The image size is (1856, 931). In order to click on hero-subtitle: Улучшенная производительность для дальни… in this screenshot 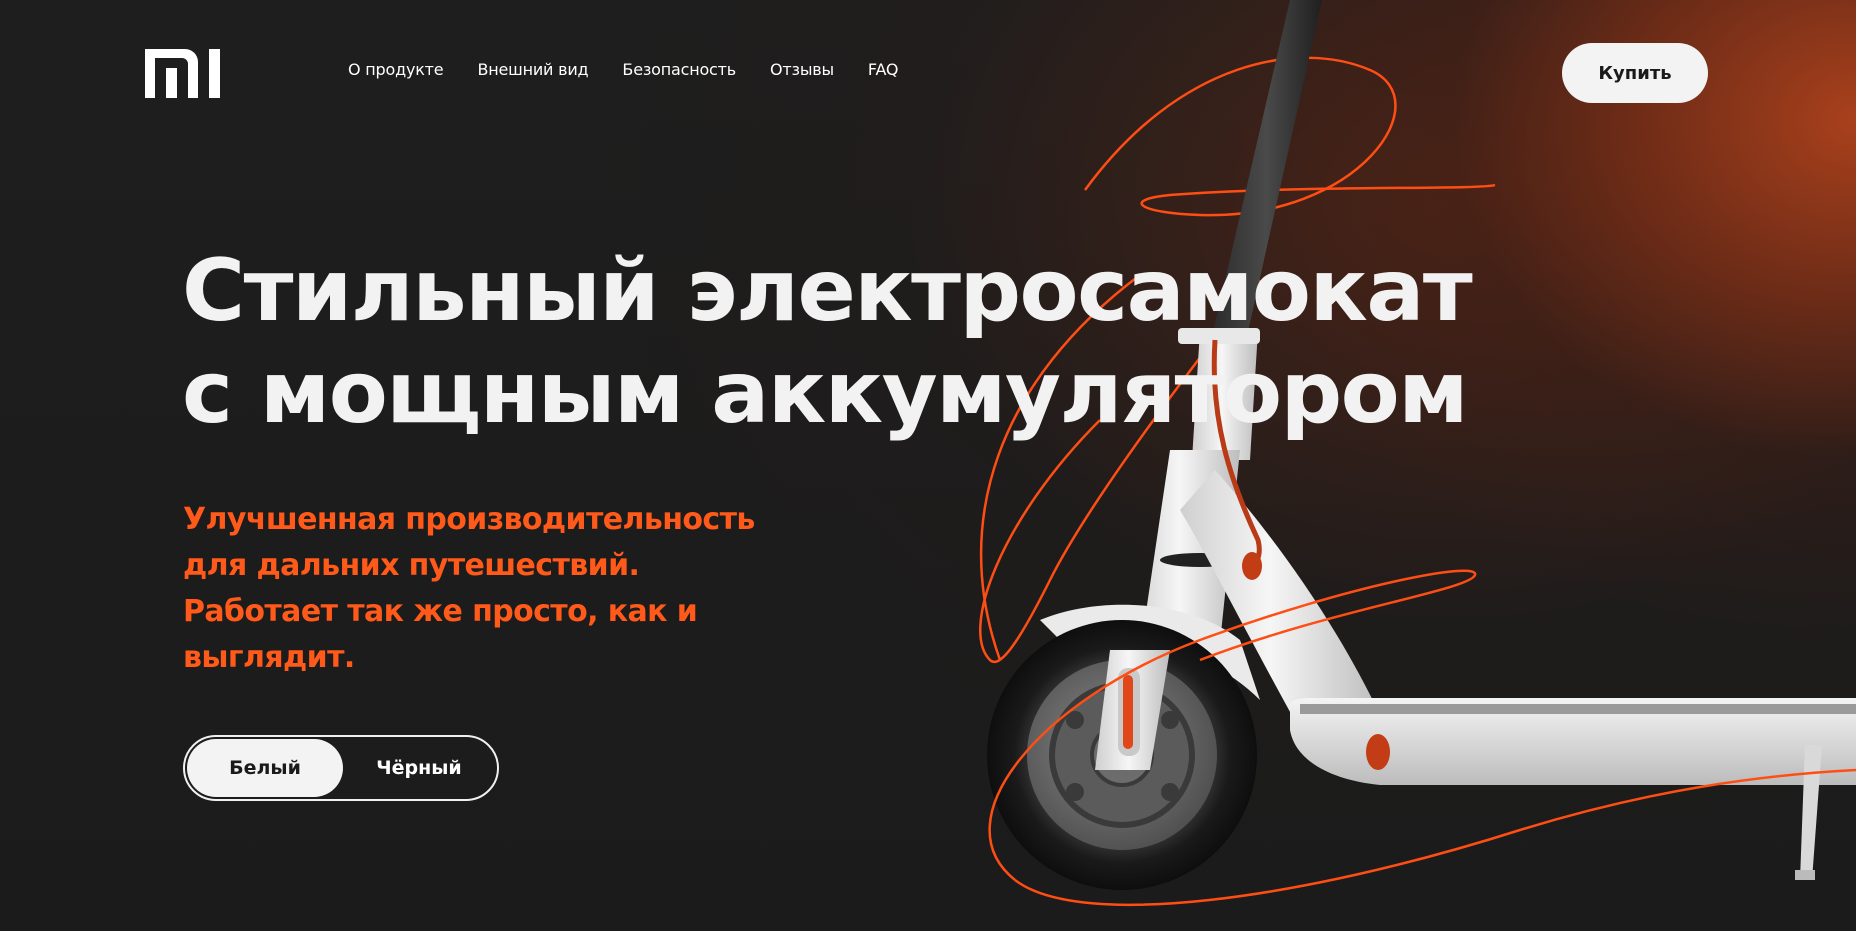, I will do `click(469, 589)`.